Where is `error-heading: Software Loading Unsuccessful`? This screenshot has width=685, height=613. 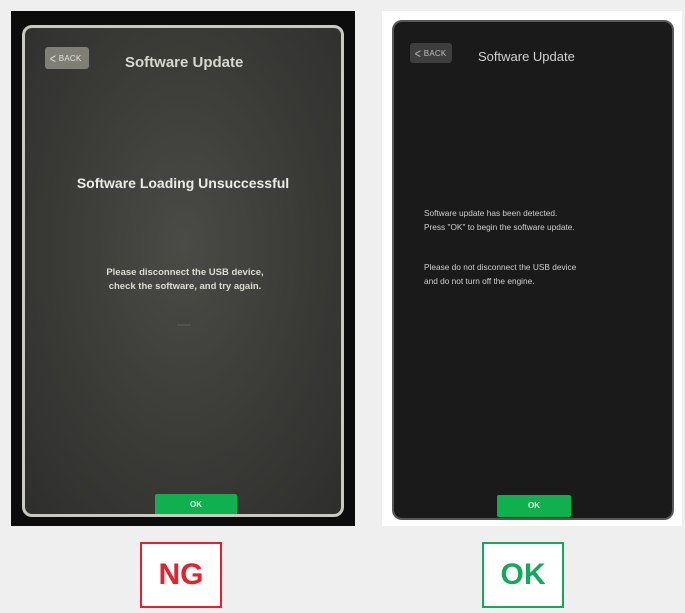 error-heading: Software Loading Unsuccessful is located at coordinates (183, 183).